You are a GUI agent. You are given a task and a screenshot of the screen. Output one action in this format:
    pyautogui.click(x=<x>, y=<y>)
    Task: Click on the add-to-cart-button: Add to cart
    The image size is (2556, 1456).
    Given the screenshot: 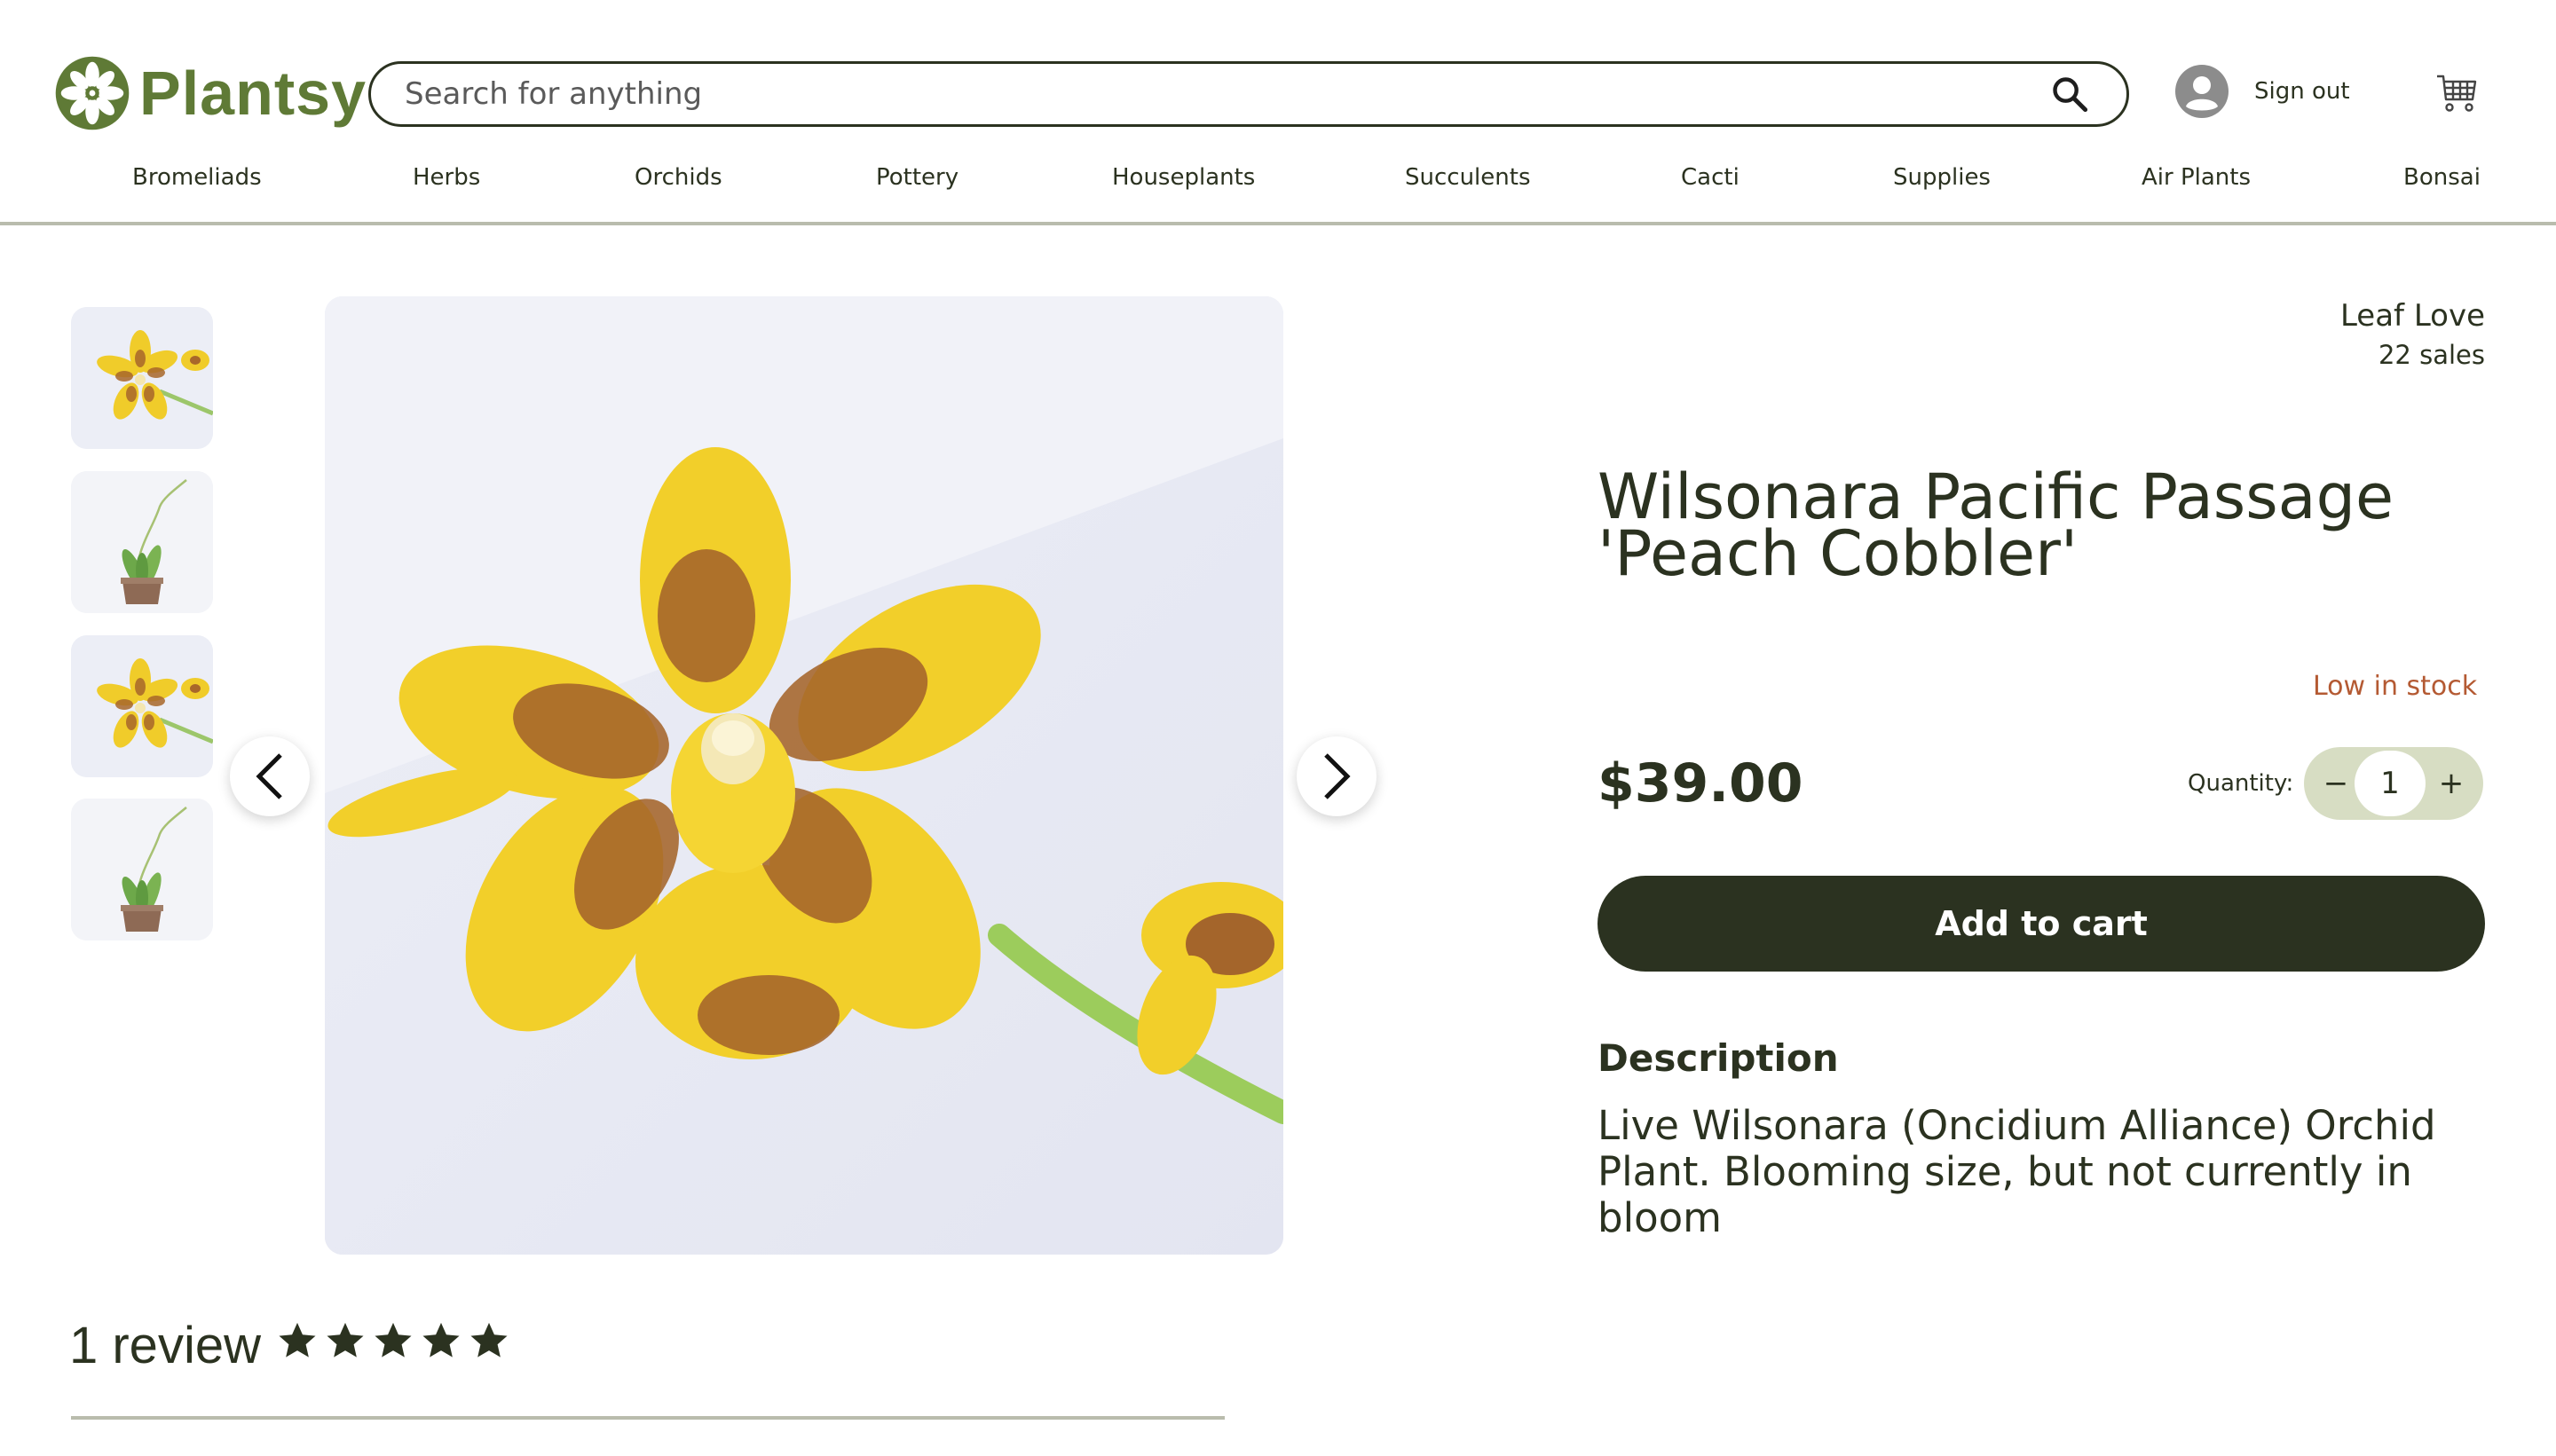 What is the action you would take?
    pyautogui.click(x=2041, y=924)
    